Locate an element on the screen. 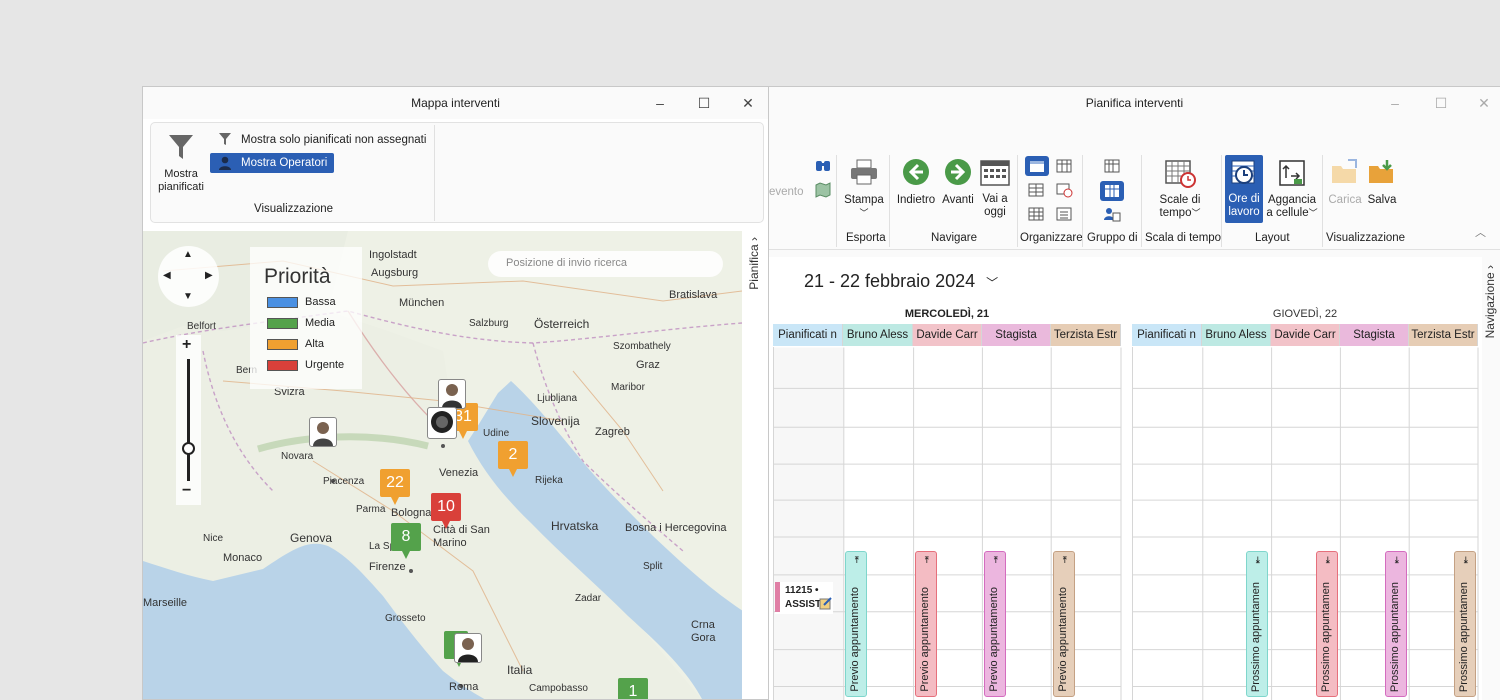  forward-label: Avanti is located at coordinates (958, 200).